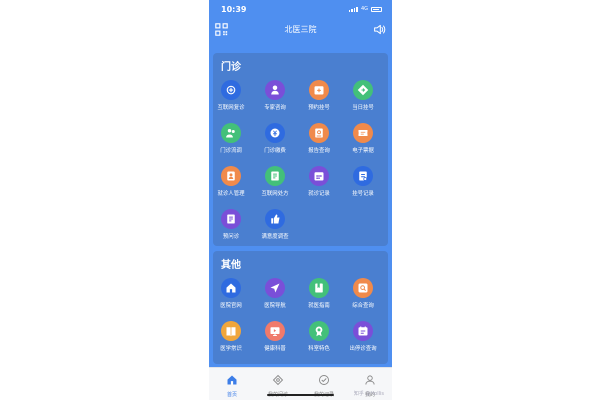 The width and height of the screenshot is (600, 400). I want to click on service-item: 门诊流调, so click(231, 138).